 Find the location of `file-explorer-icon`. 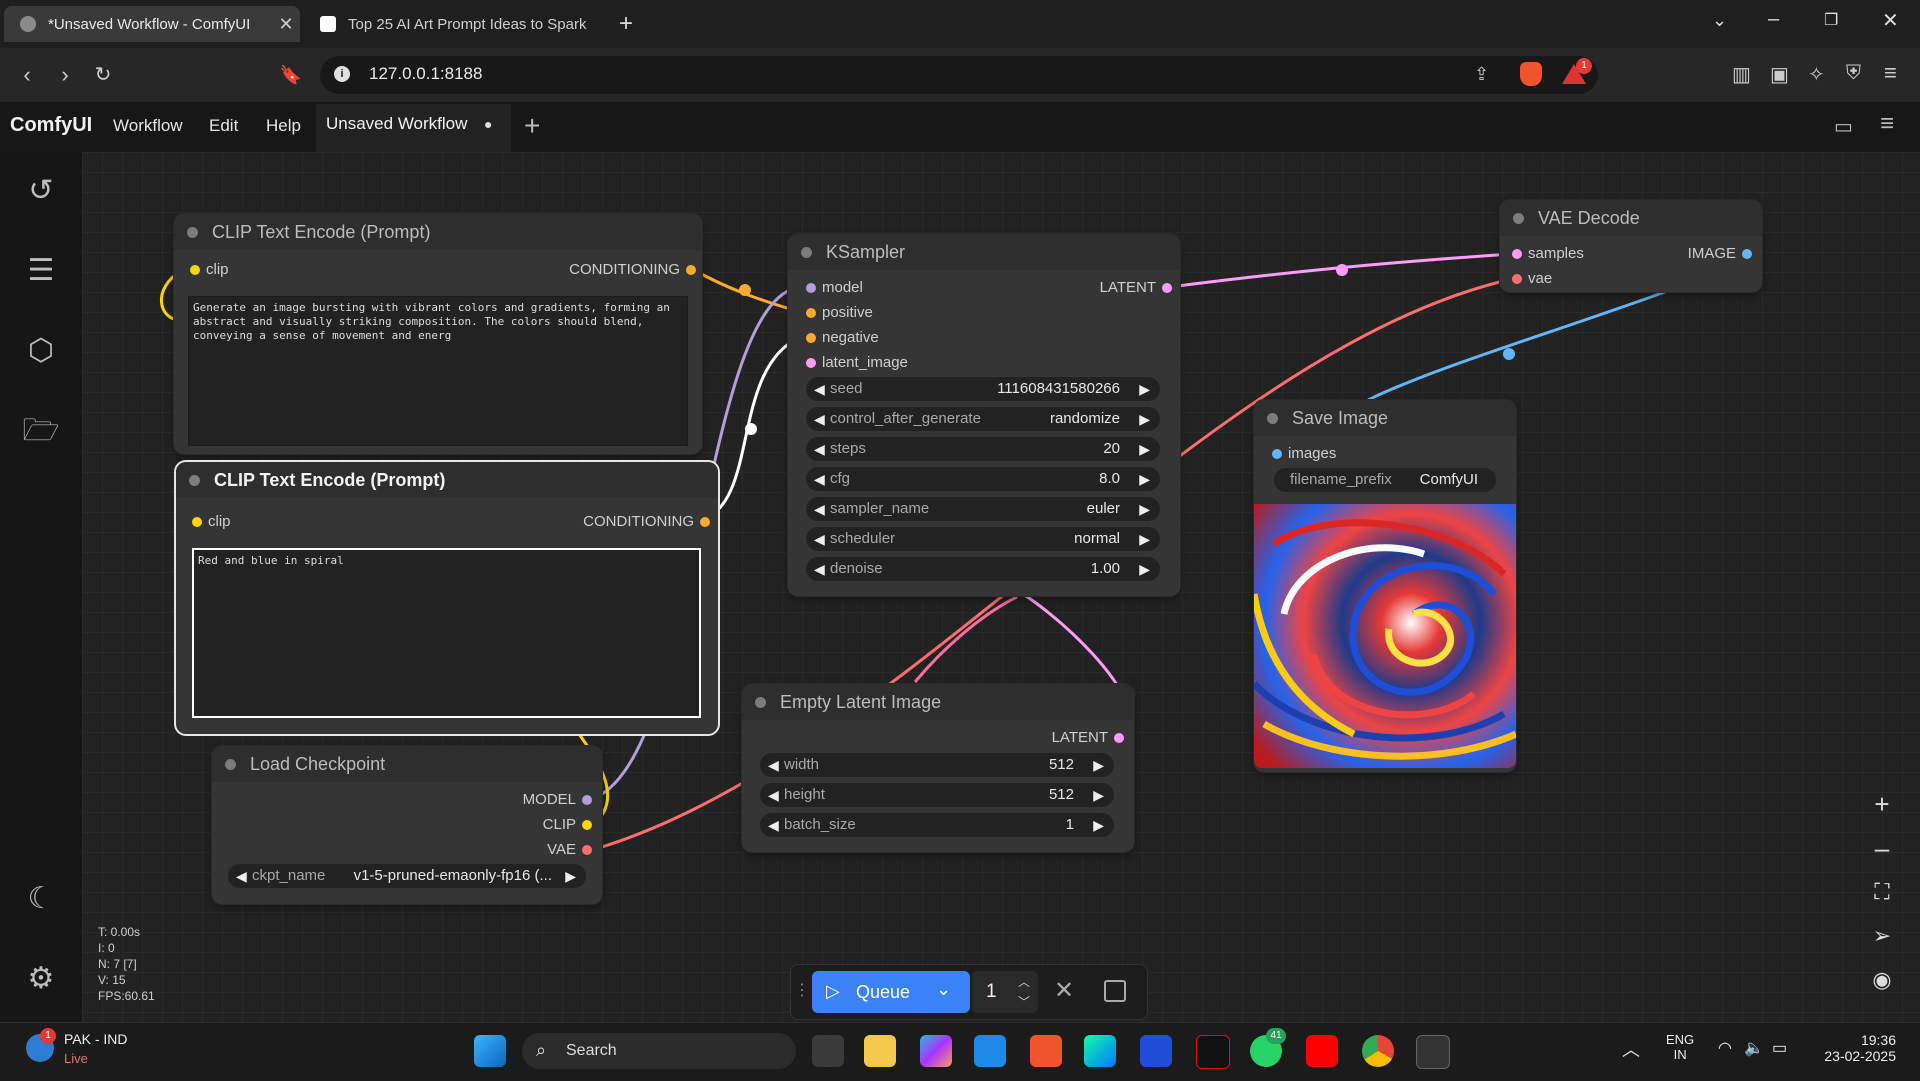

file-explorer-icon is located at coordinates (880, 1051).